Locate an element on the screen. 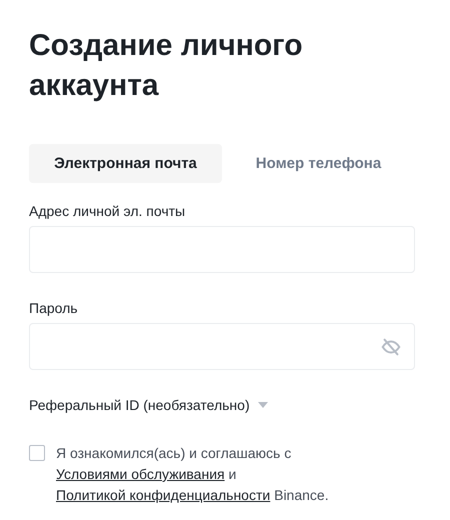 This screenshot has height=520, width=450. tab: Номер телефона is located at coordinates (318, 163).